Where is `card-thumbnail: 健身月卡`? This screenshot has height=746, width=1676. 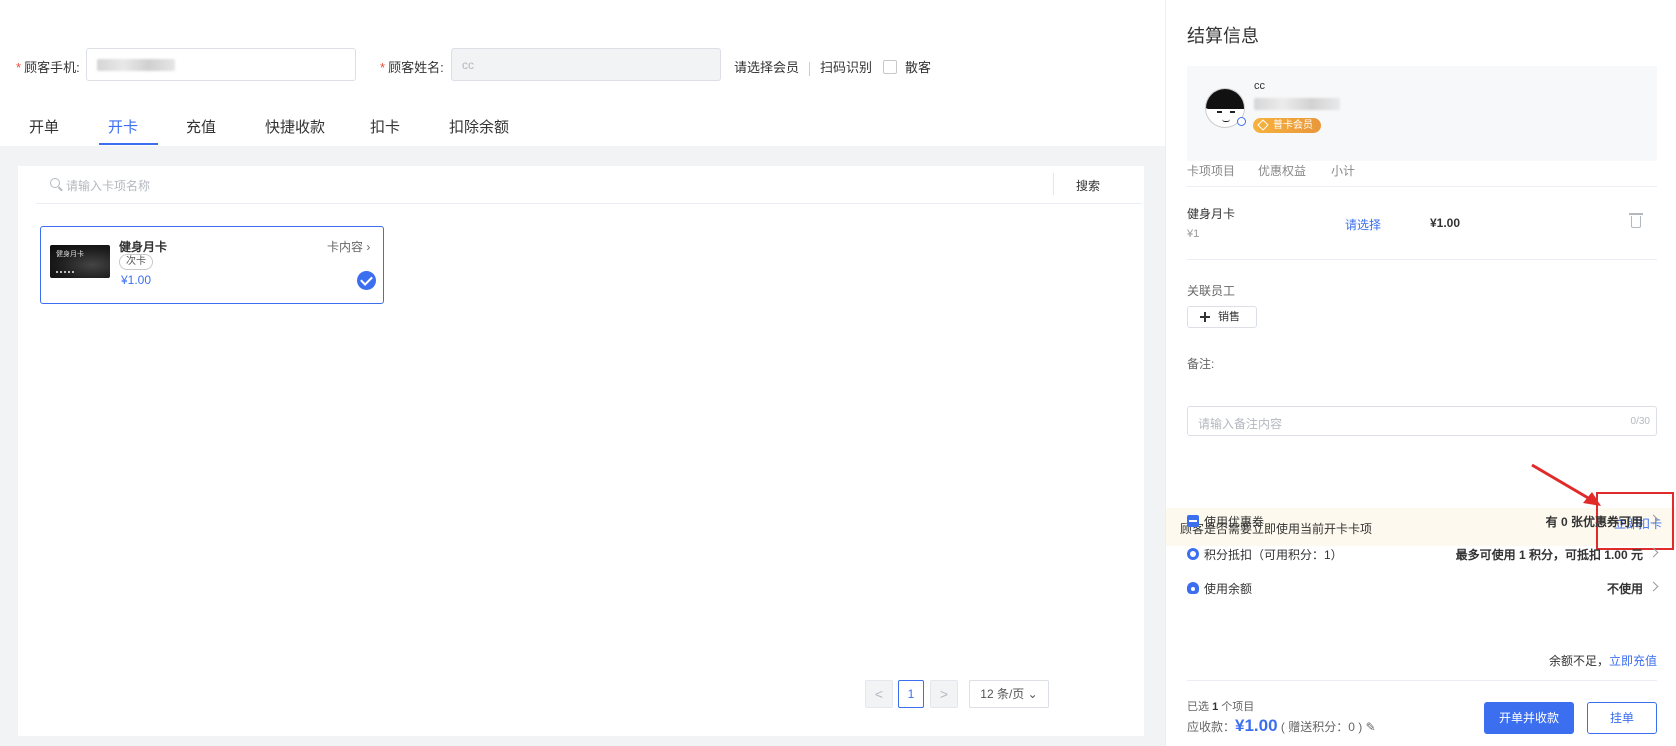
card-thumbnail: 健身月卡 is located at coordinates (80, 261).